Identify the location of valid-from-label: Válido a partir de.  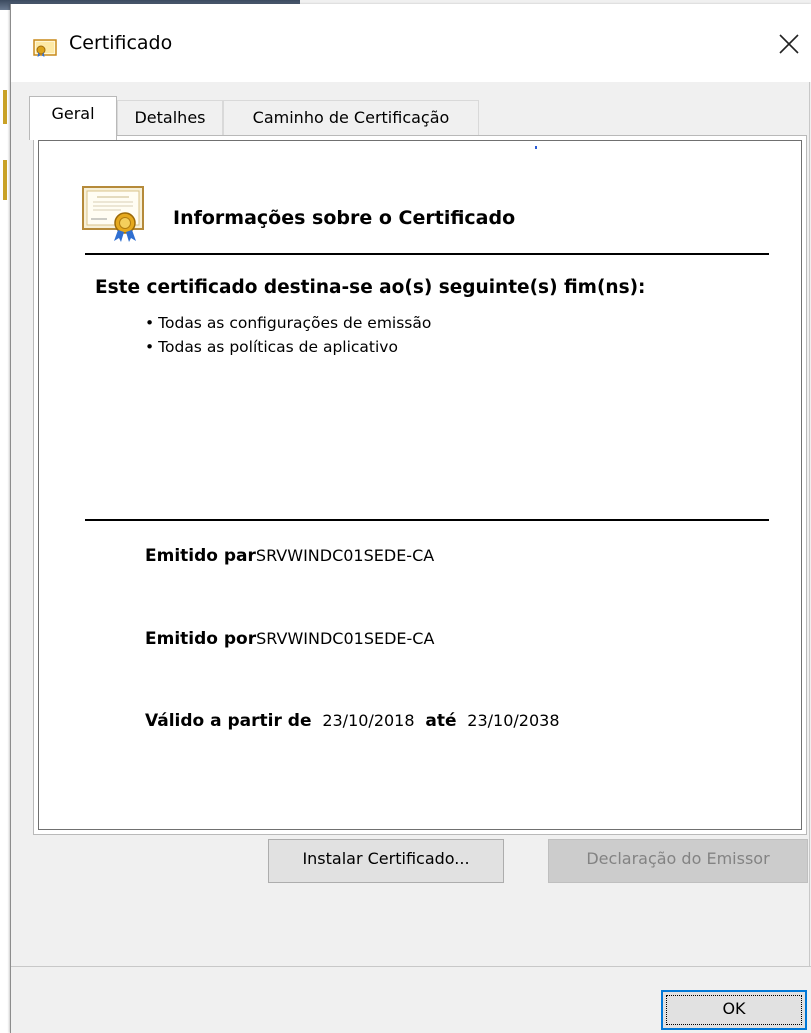
(228, 721).